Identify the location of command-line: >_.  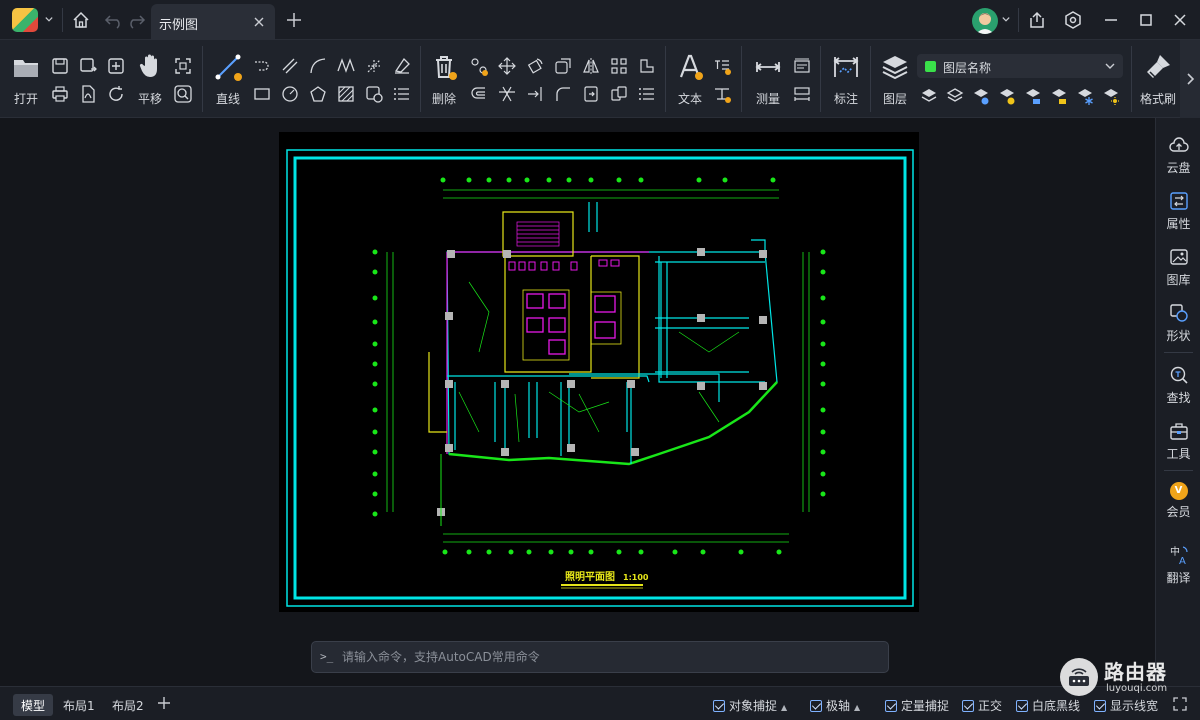
(600, 657).